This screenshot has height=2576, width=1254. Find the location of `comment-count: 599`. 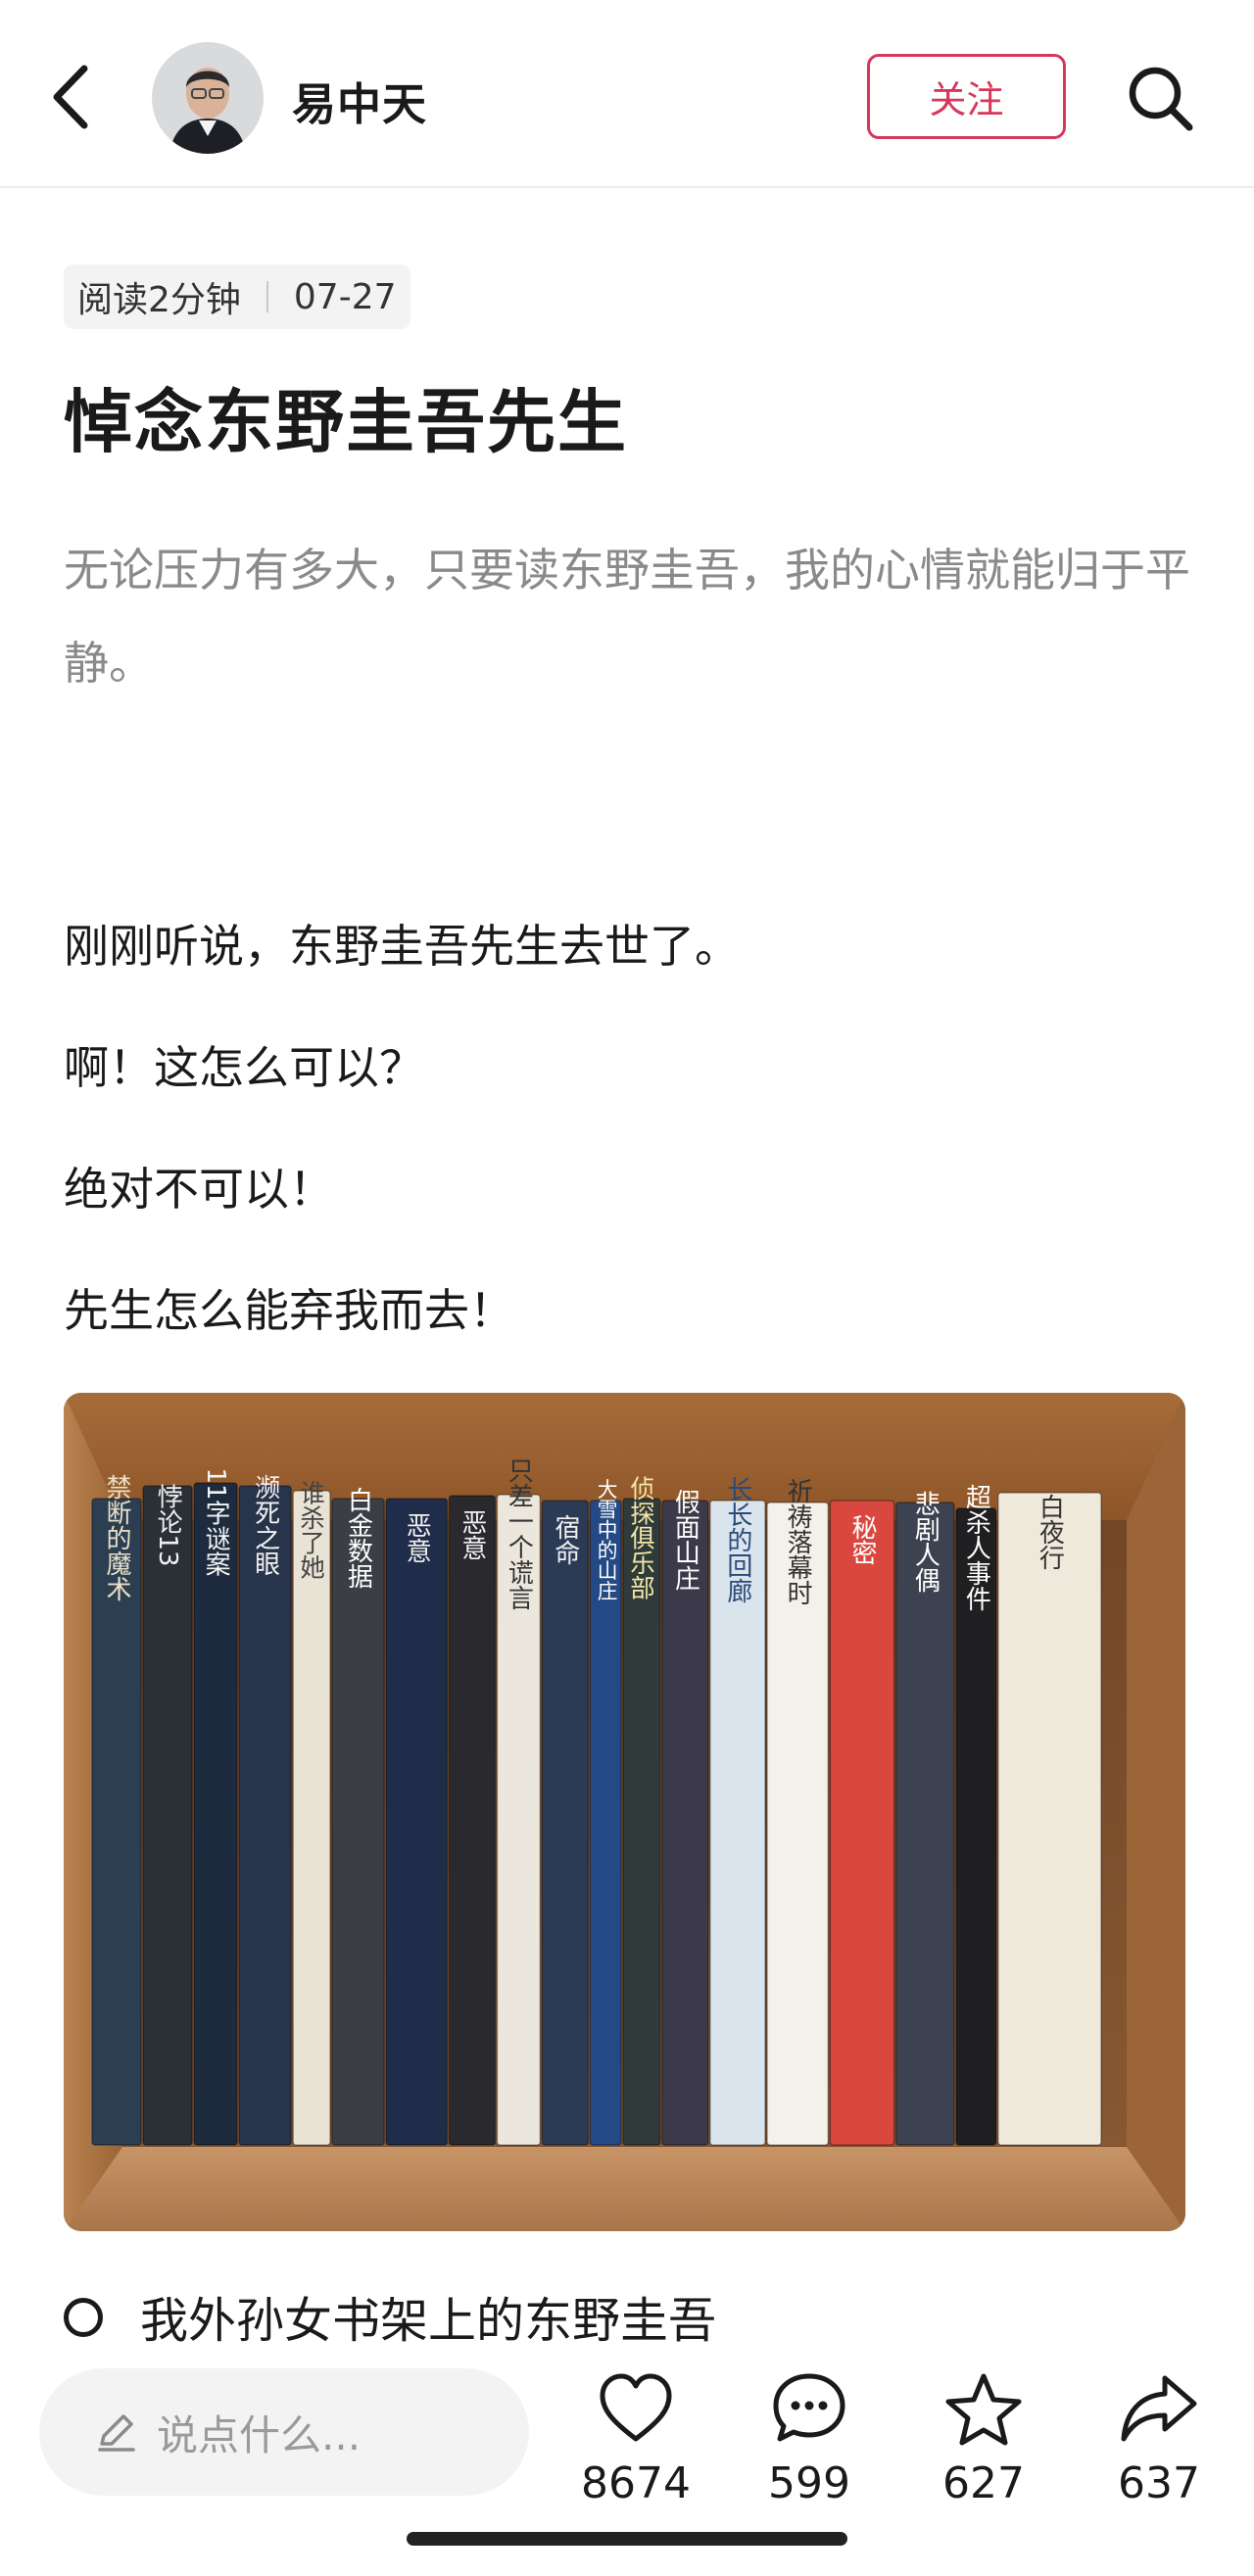

comment-count: 599 is located at coordinates (809, 2483).